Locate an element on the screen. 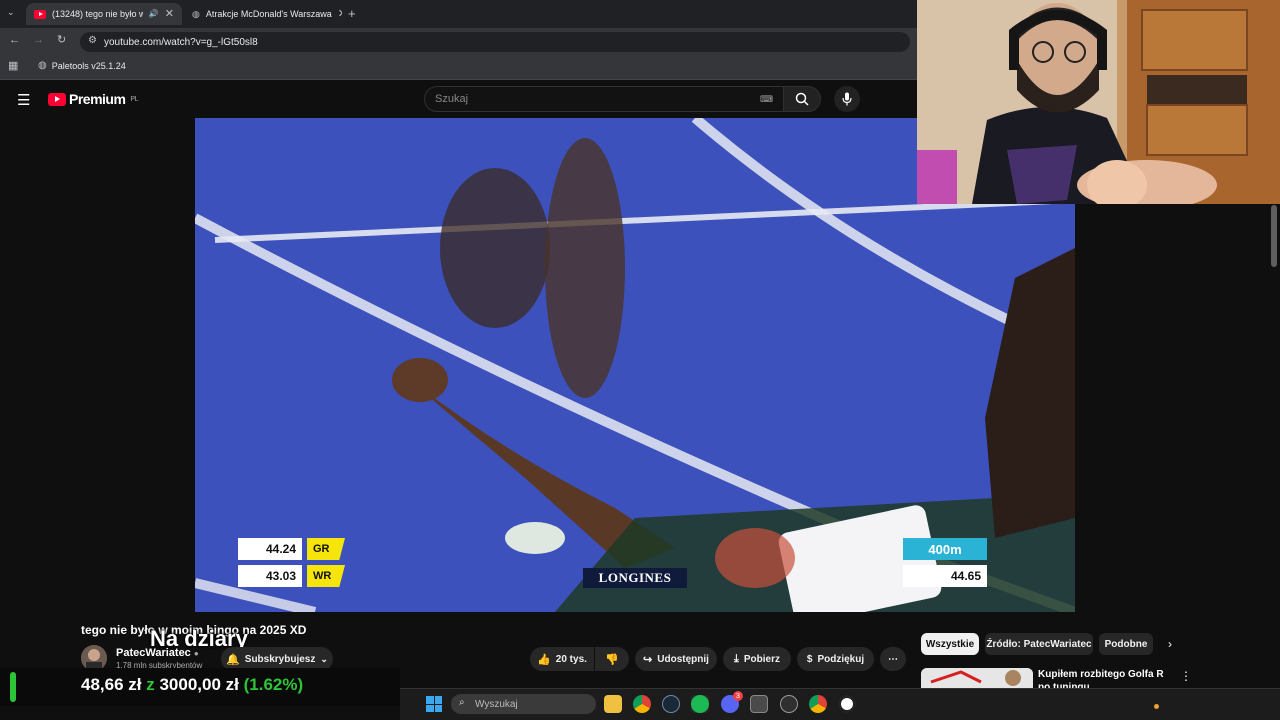 The image size is (1280, 720). search-button is located at coordinates (802, 99).